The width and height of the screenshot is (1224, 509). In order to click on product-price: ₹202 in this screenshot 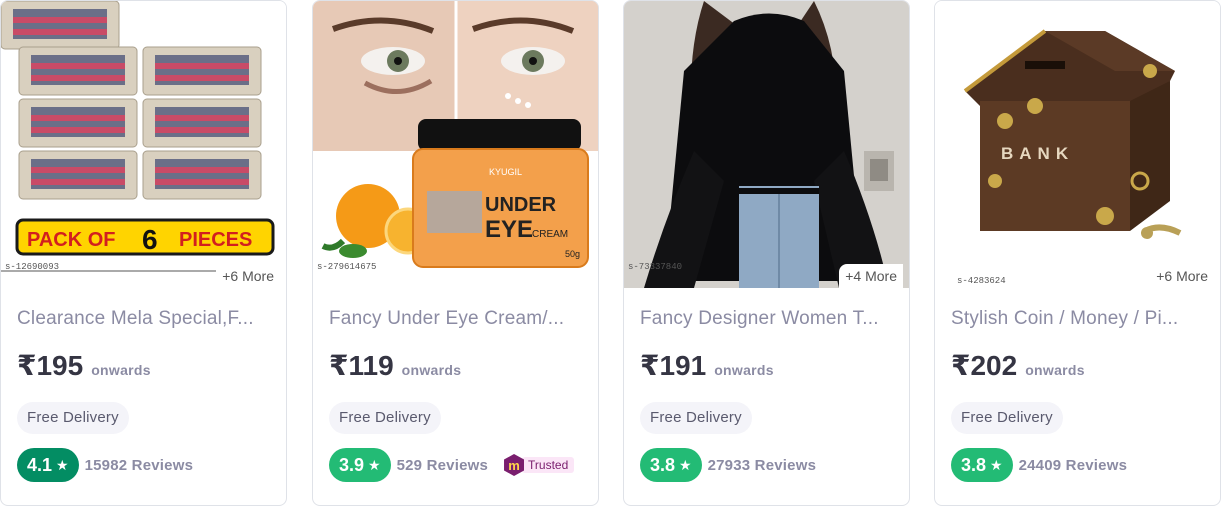, I will do `click(984, 365)`.